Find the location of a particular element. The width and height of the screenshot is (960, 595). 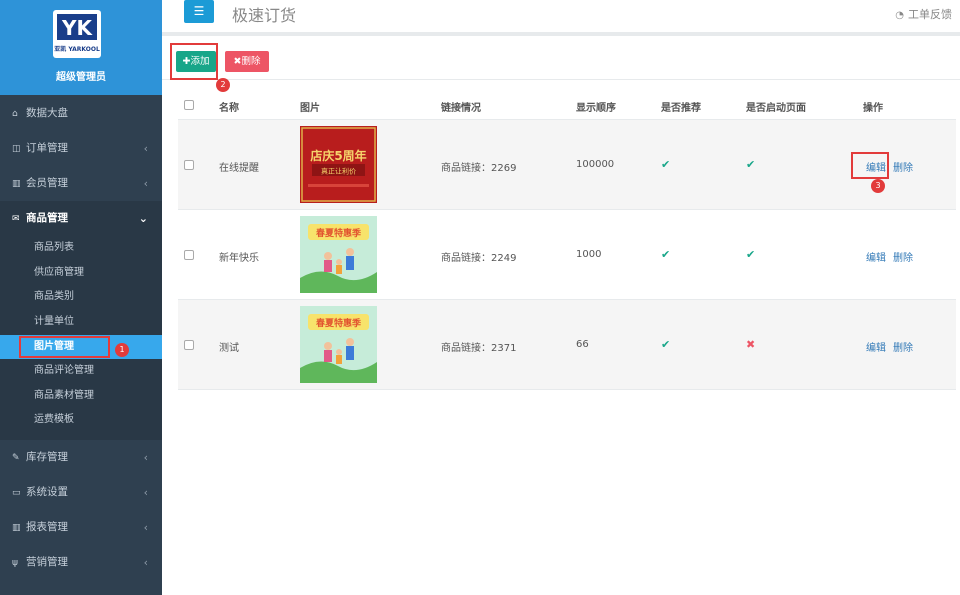

column-header-recommend: 是否推荐 is located at coordinates (681, 108).